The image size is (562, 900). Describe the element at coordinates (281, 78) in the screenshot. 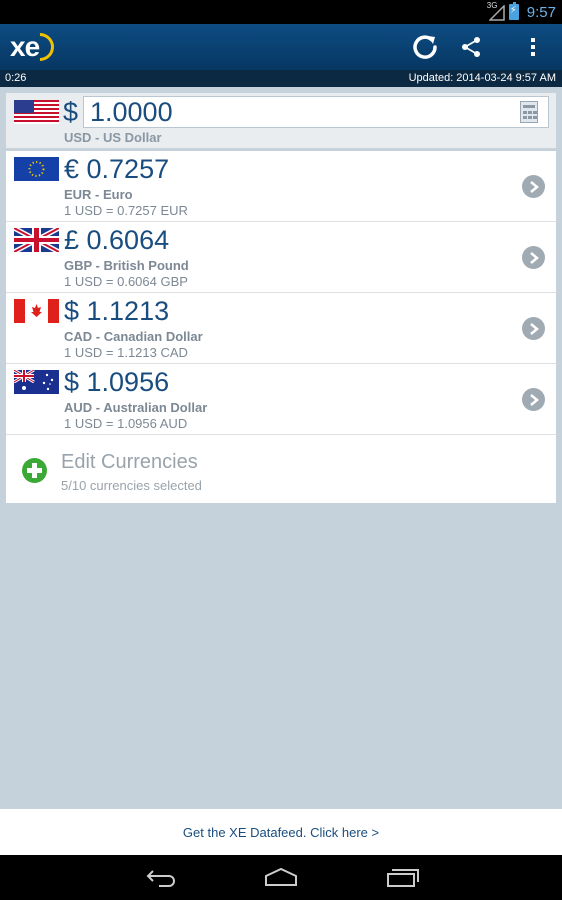

I see `update-info-bar: 0:26 Updated: 2014-03-24 9:57 AM` at that location.